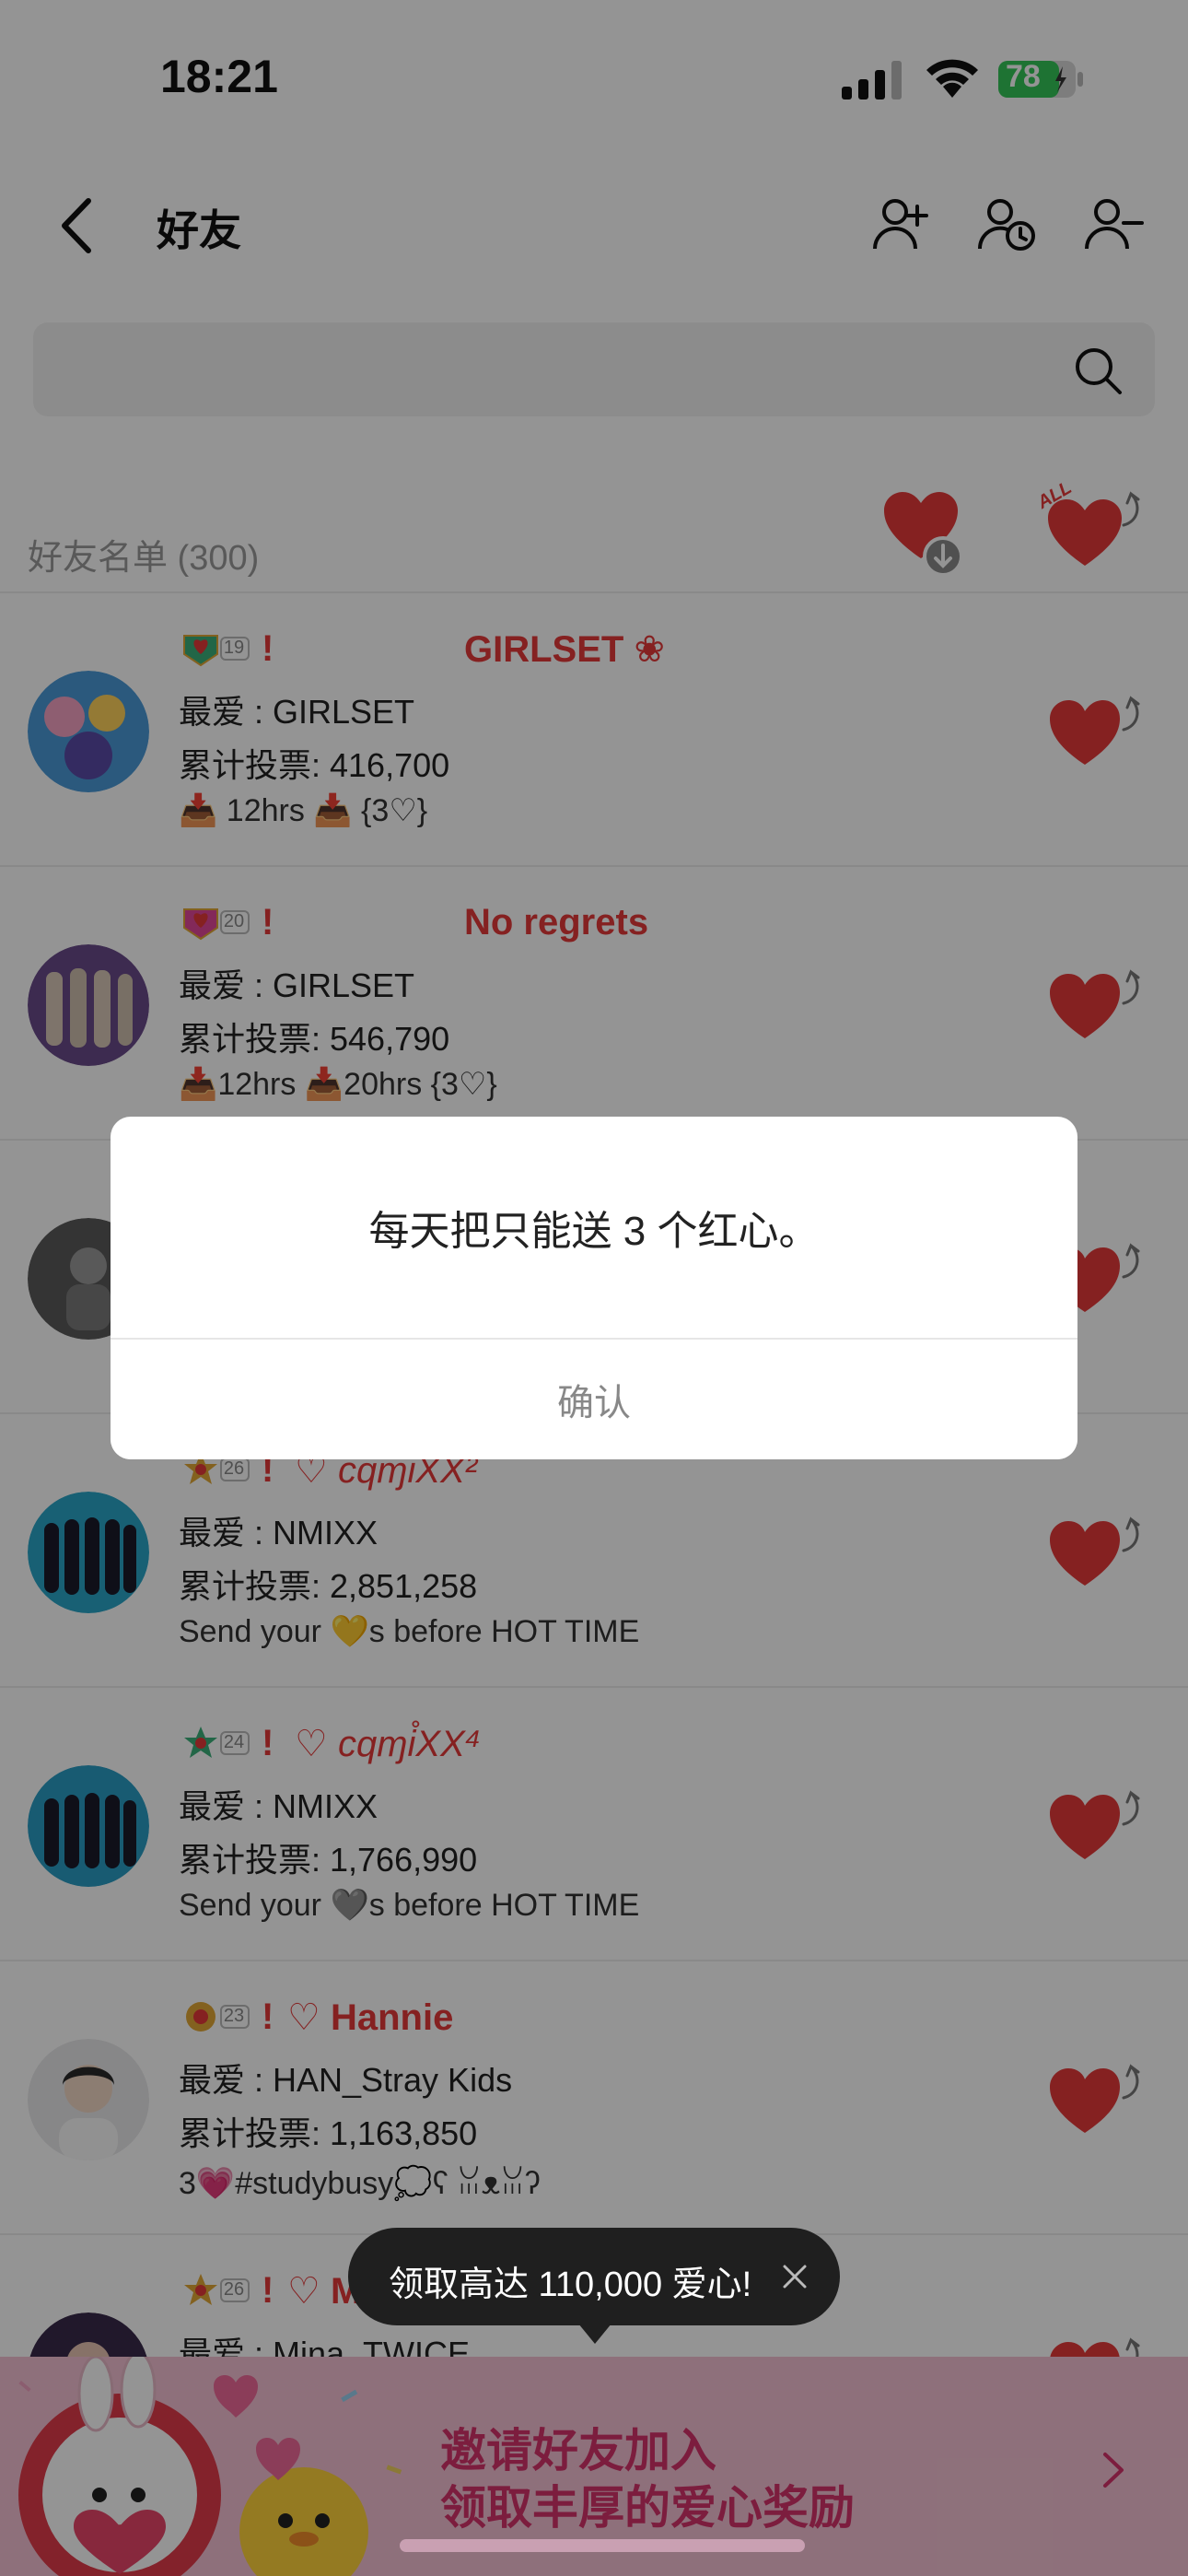  I want to click on tooltip-arrow, so click(594, 2334).